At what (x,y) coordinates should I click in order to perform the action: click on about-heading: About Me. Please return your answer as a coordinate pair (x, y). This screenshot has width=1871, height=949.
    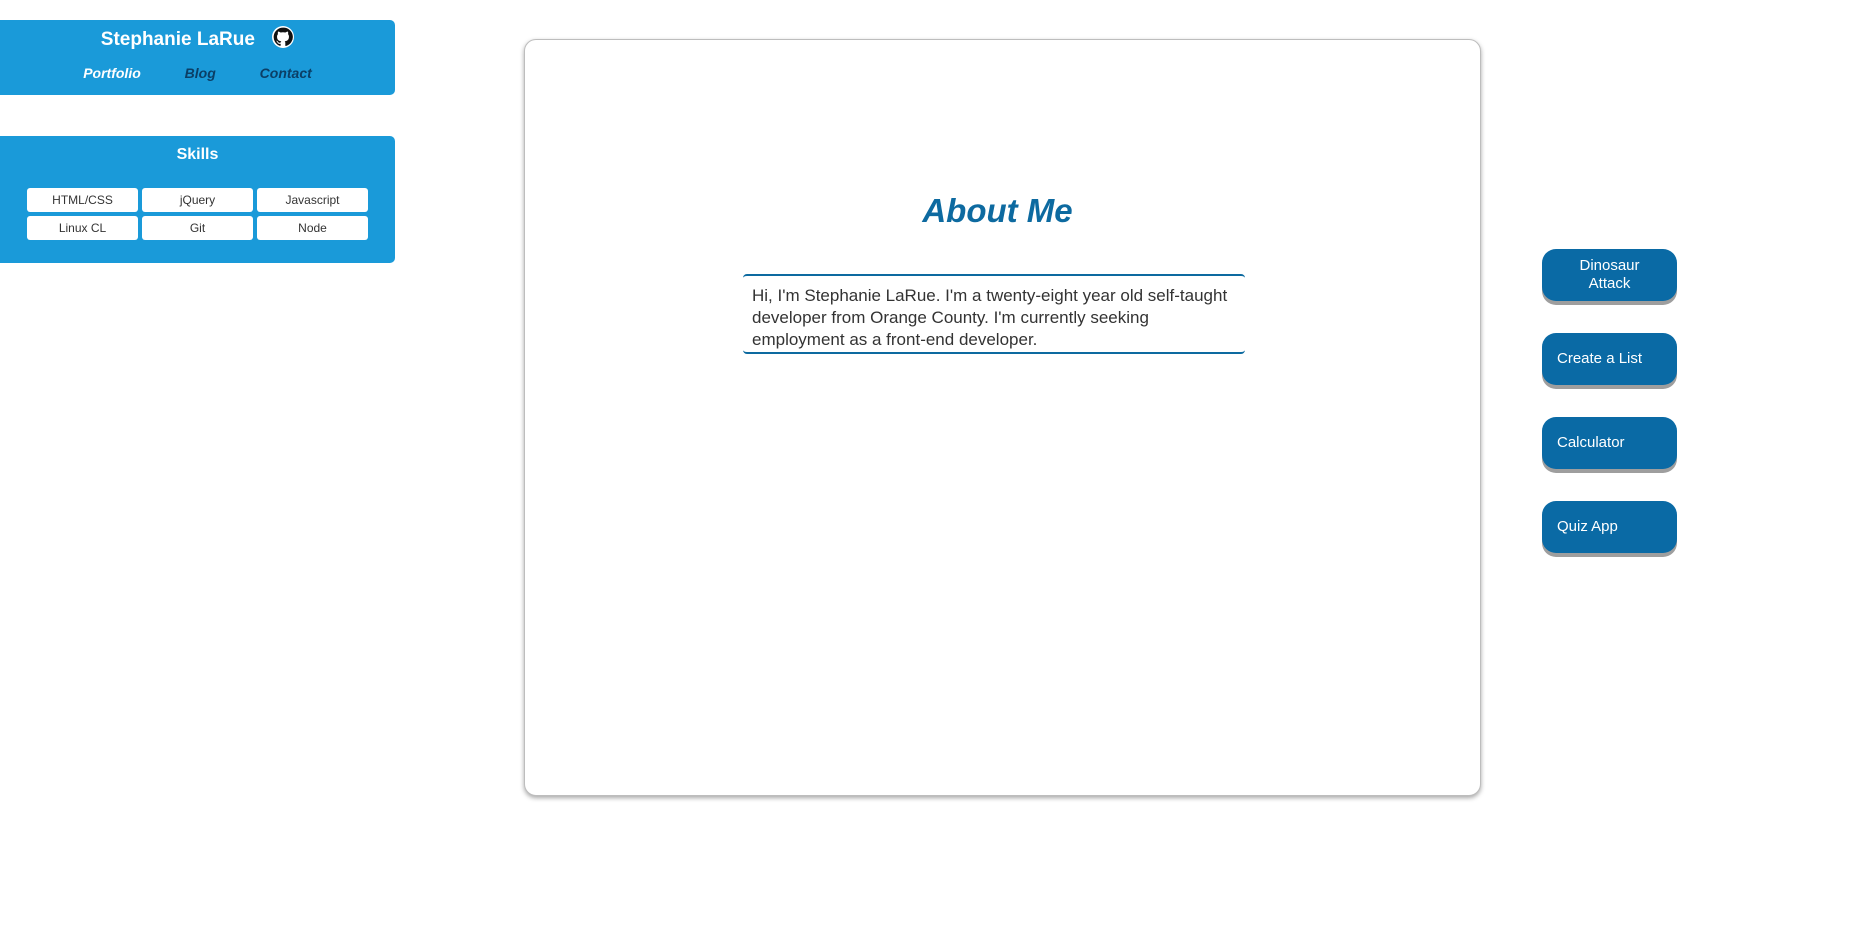
    Looking at the image, I should click on (997, 210).